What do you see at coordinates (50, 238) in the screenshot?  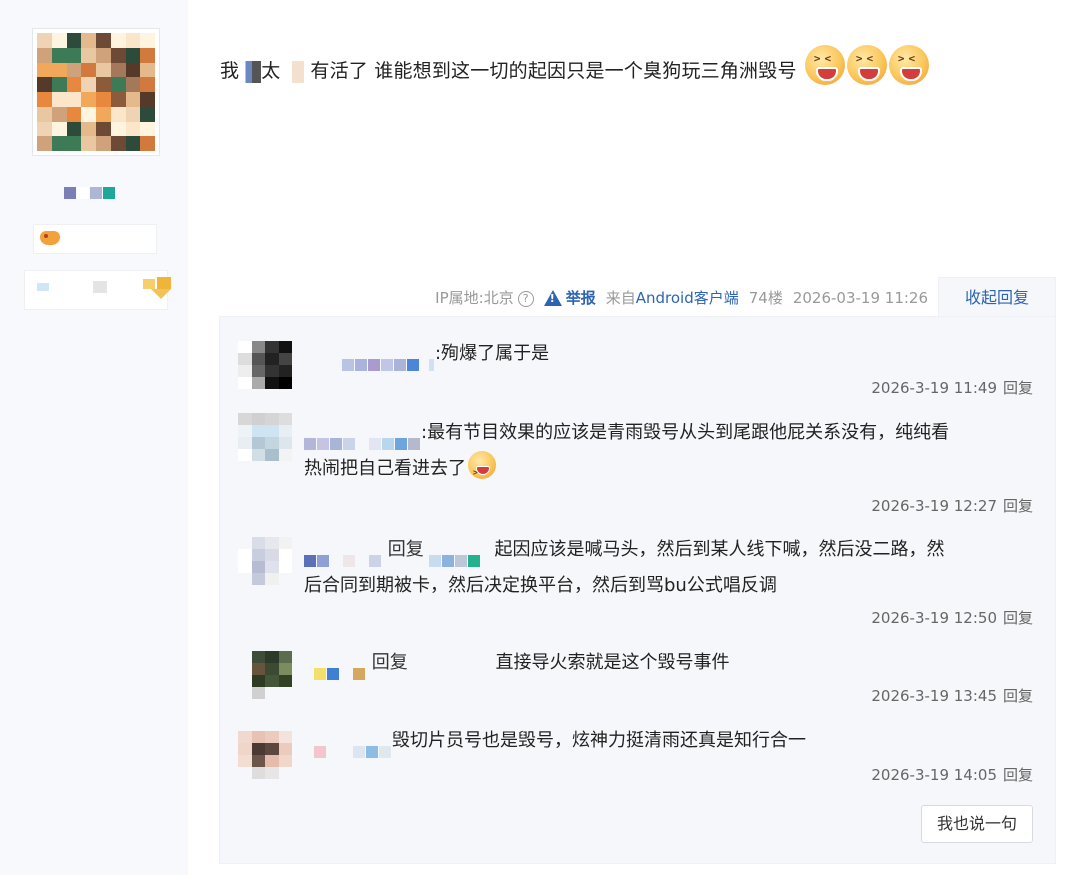 I see `gamepad-icon` at bounding box center [50, 238].